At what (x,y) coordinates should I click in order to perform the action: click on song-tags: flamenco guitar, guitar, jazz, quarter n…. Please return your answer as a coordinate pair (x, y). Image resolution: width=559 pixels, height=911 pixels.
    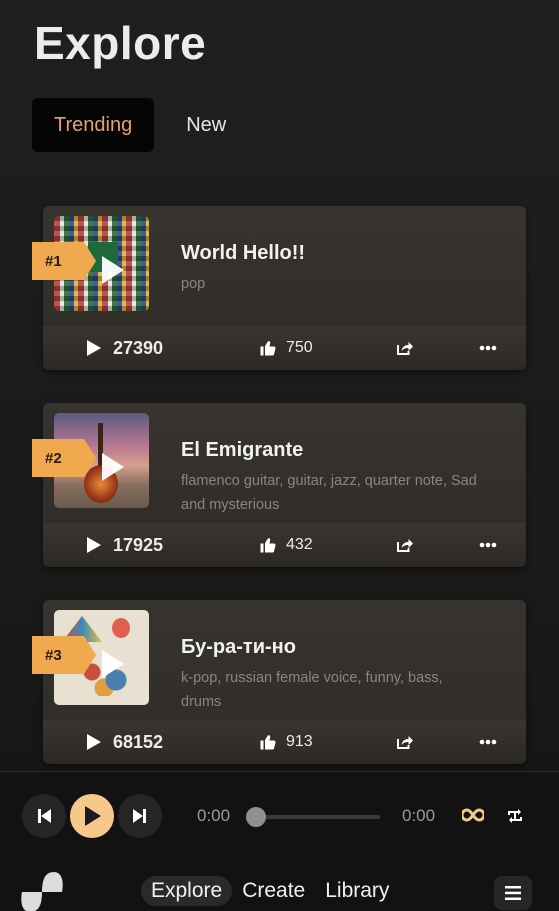
    Looking at the image, I should click on (329, 493).